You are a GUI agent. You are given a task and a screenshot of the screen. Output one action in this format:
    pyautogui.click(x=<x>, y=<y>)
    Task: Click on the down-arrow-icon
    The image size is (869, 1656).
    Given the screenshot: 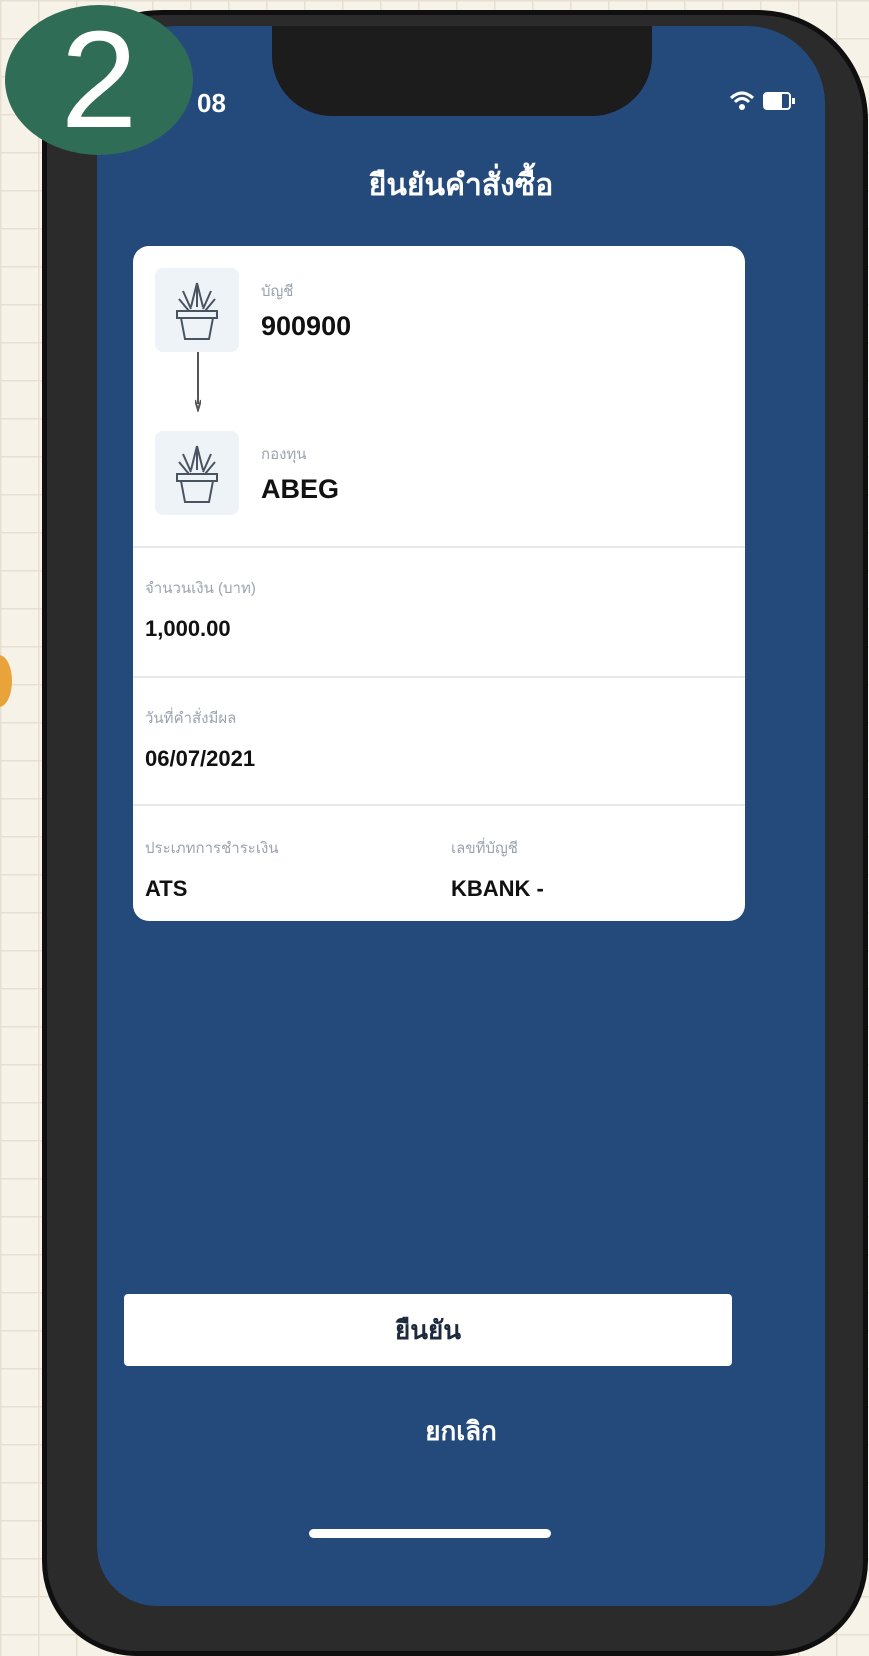 What is the action you would take?
    pyautogui.click(x=198, y=382)
    